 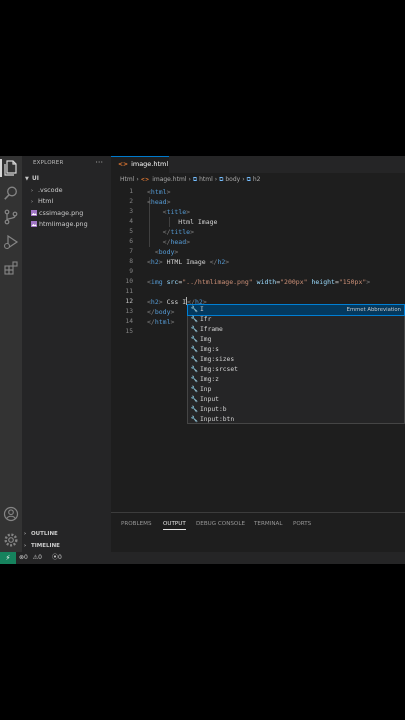 What do you see at coordinates (30, 558) in the screenshot?
I see `status-problems: ⊗0 ⚠0` at bounding box center [30, 558].